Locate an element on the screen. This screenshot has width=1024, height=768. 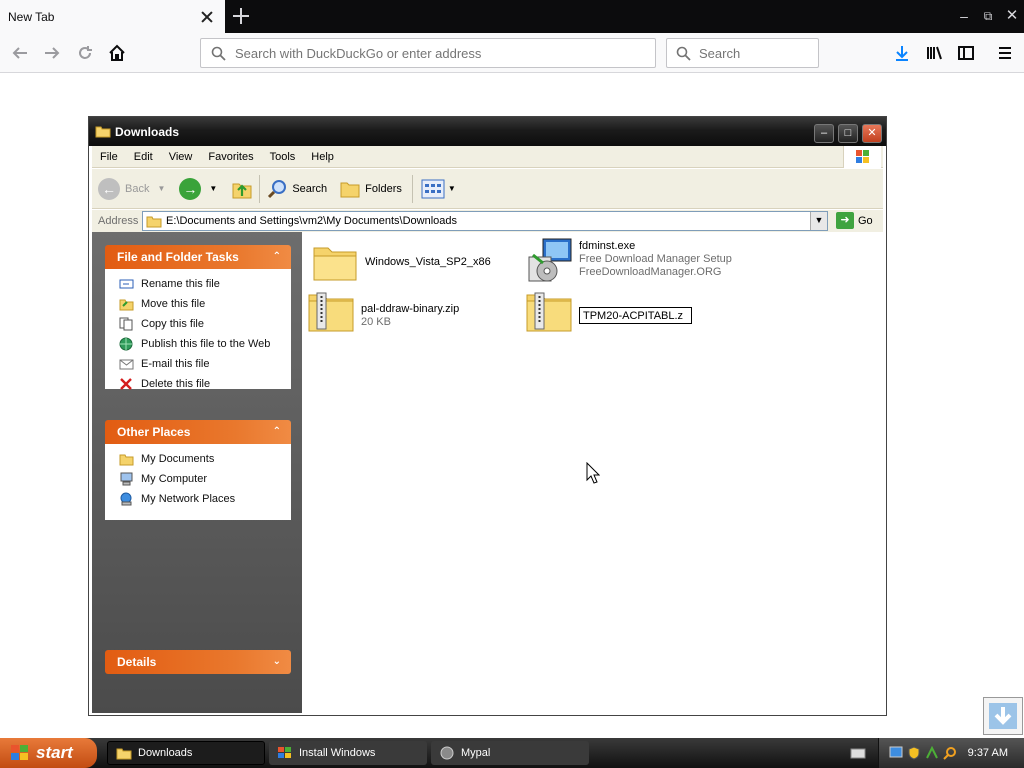
new-tab-icon is located at coordinates (241, 16).